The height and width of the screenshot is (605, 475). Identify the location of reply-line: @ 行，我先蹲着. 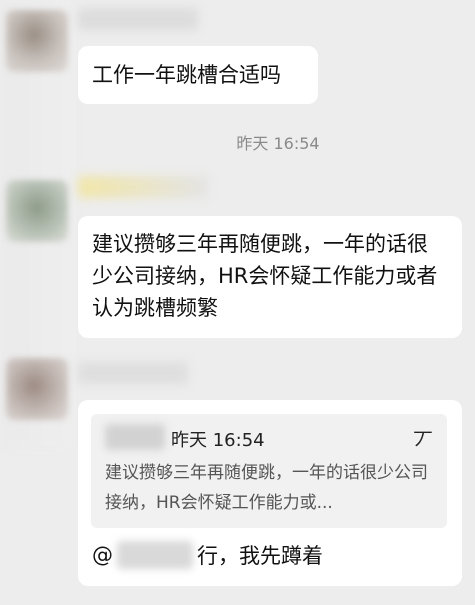
(207, 555).